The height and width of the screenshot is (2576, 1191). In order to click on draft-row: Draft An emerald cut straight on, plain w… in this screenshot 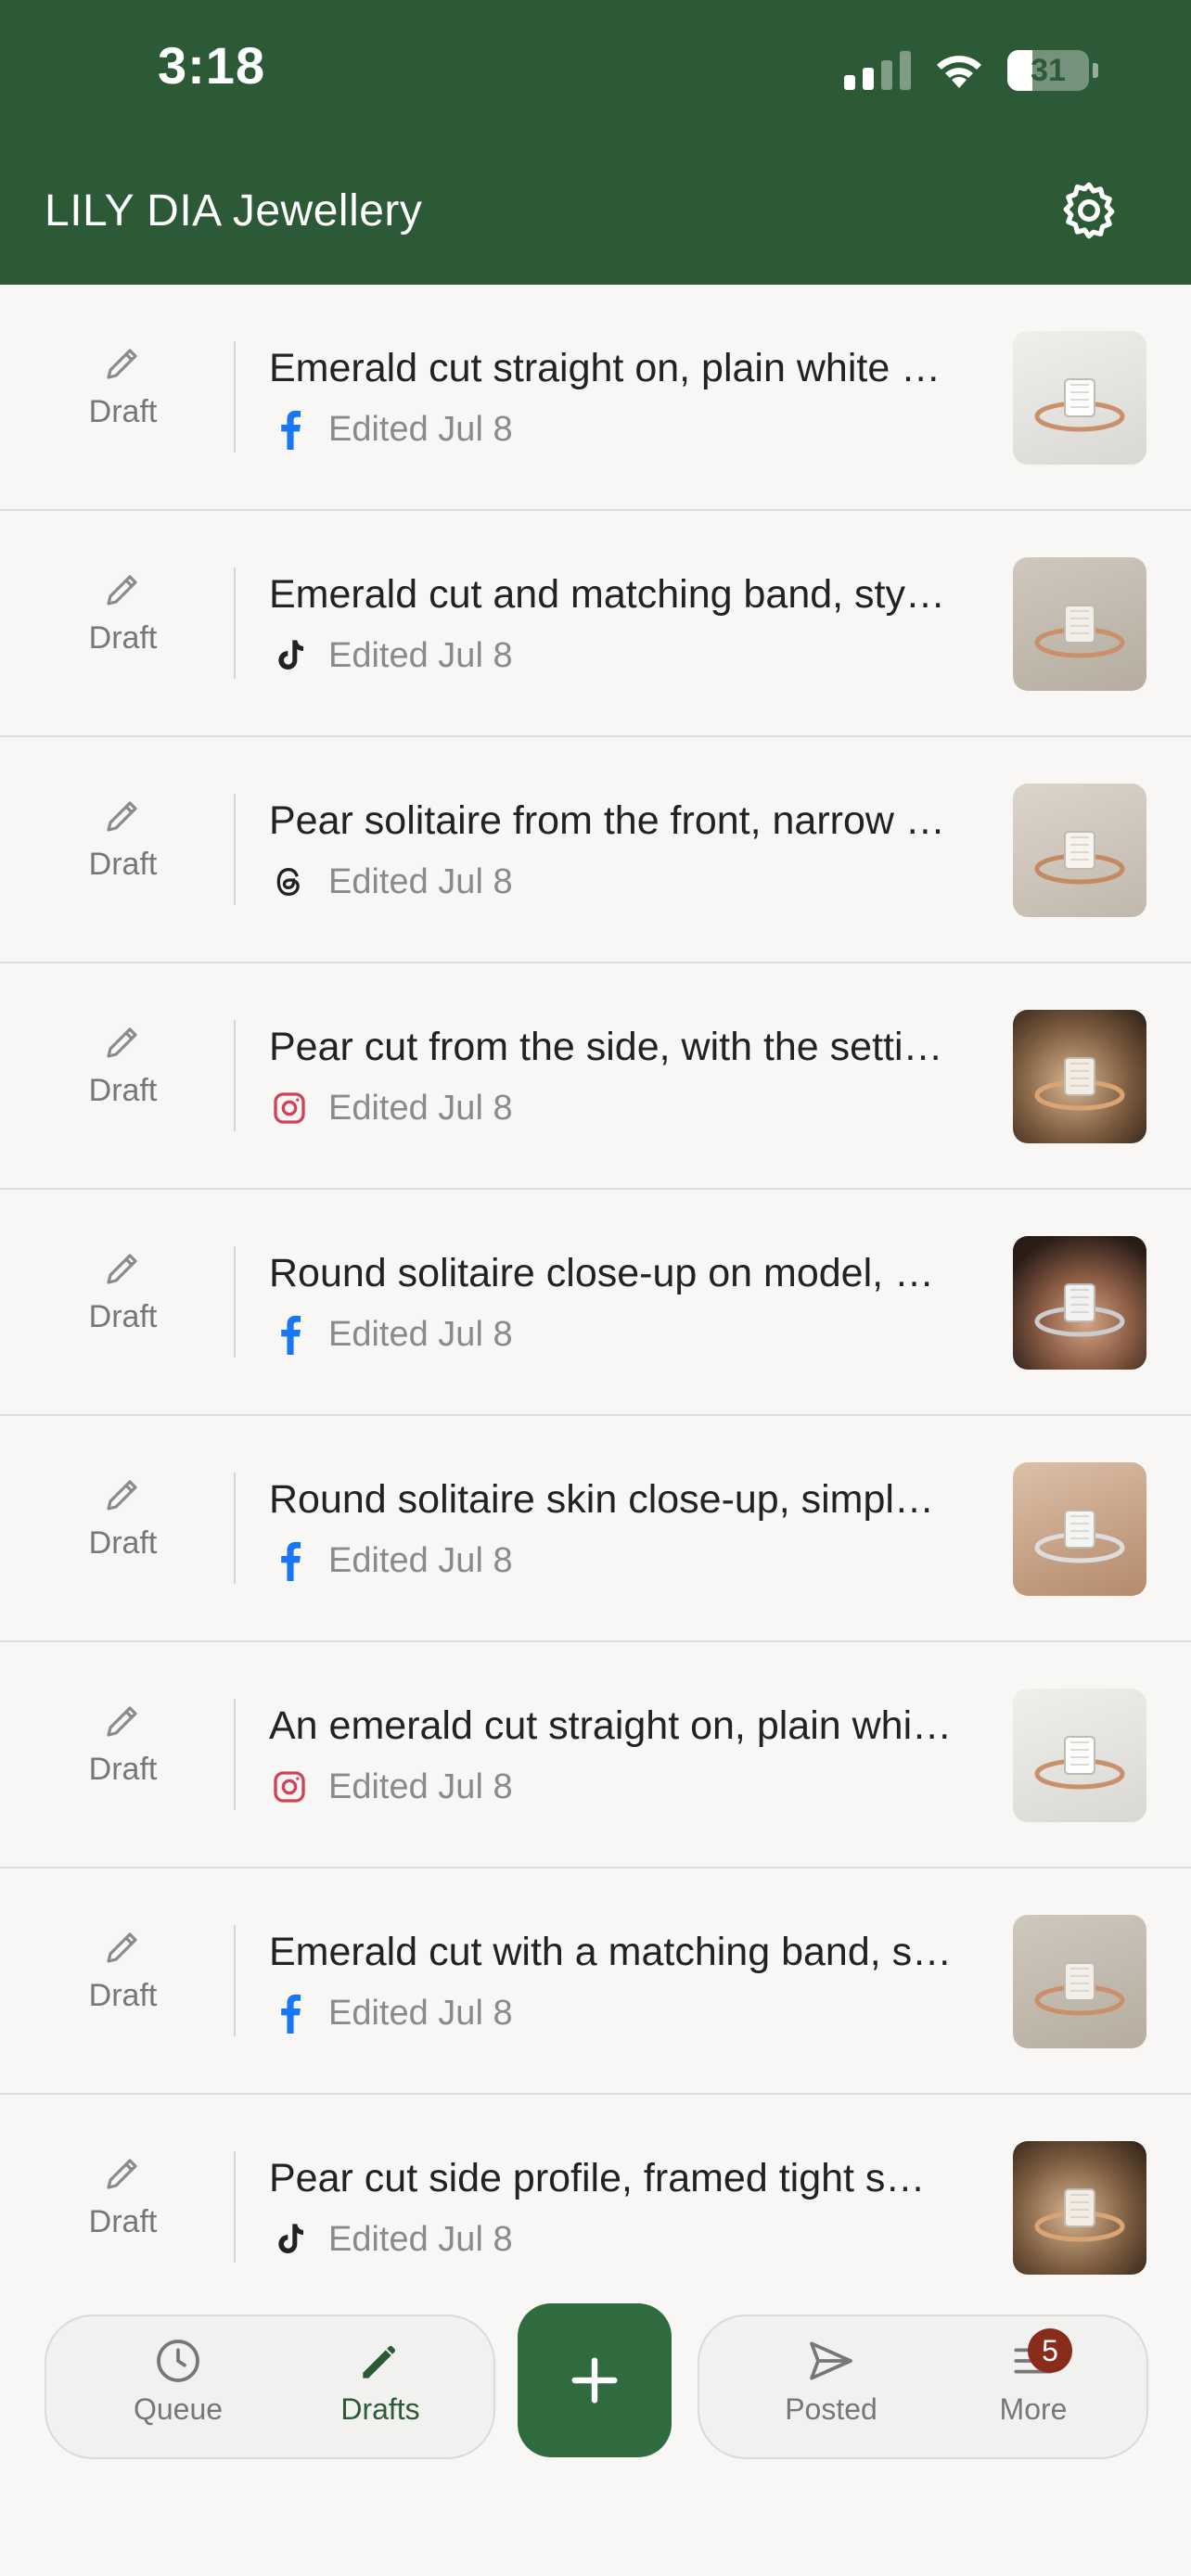, I will do `click(595, 1755)`.